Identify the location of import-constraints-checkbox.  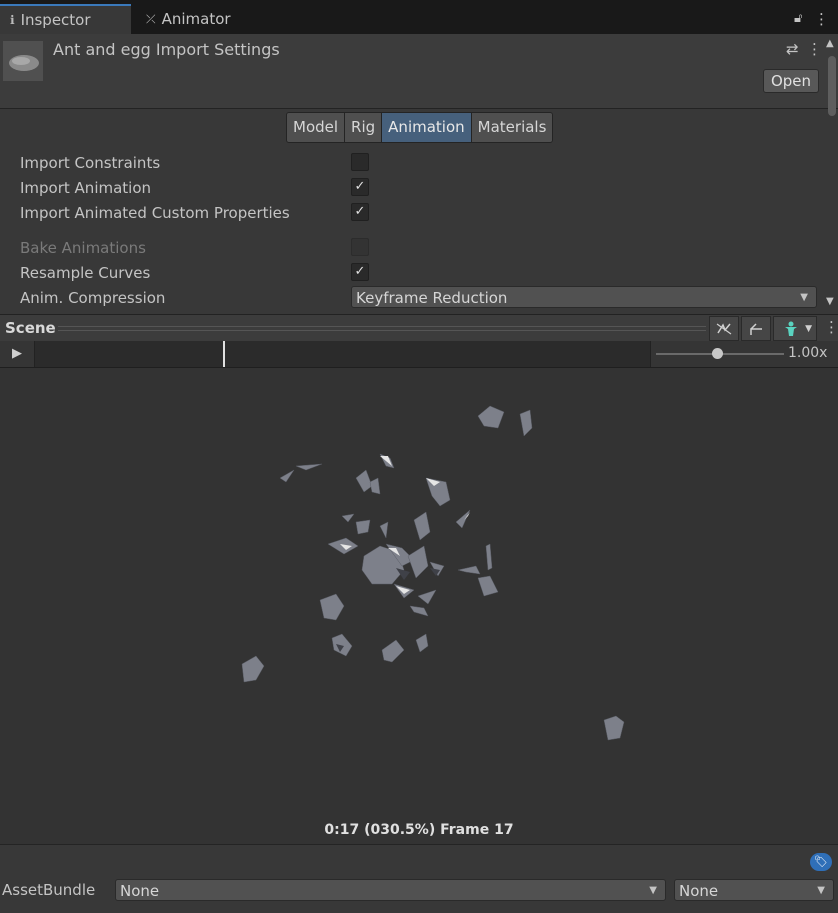
(360, 162).